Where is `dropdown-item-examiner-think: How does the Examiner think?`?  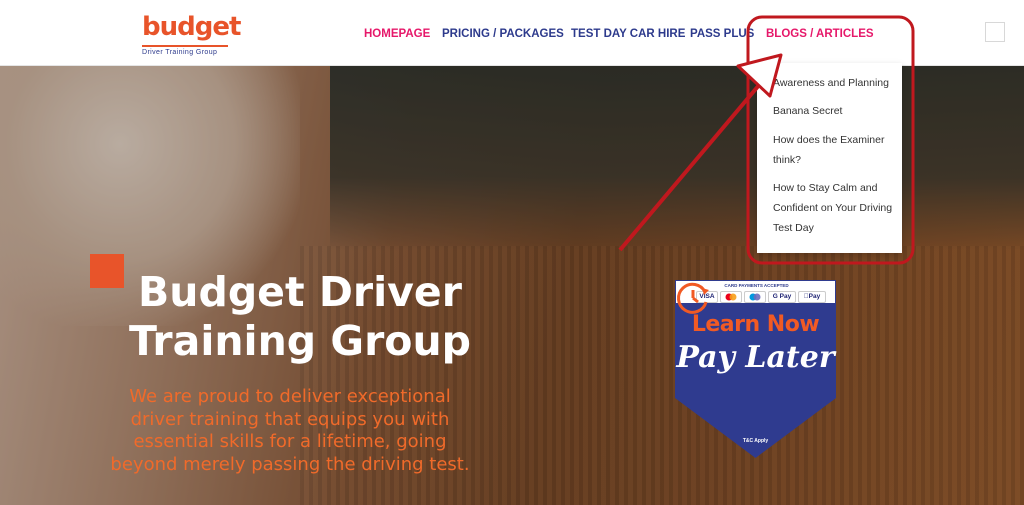
dropdown-item-examiner-think: How does the Examiner think? is located at coordinates (833, 150).